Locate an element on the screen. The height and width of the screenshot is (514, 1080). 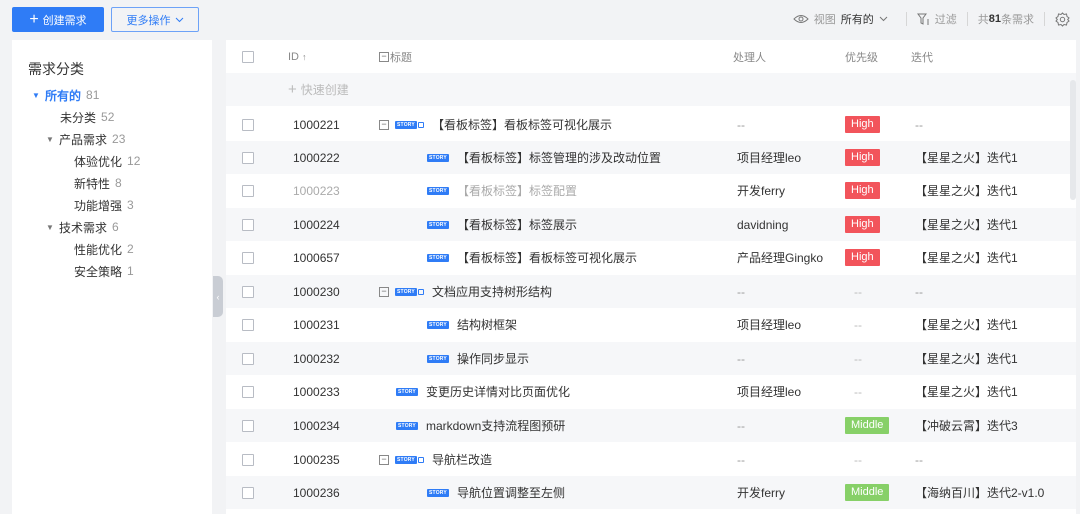
sidebar-item-count: 1 is located at coordinates (130, 271).